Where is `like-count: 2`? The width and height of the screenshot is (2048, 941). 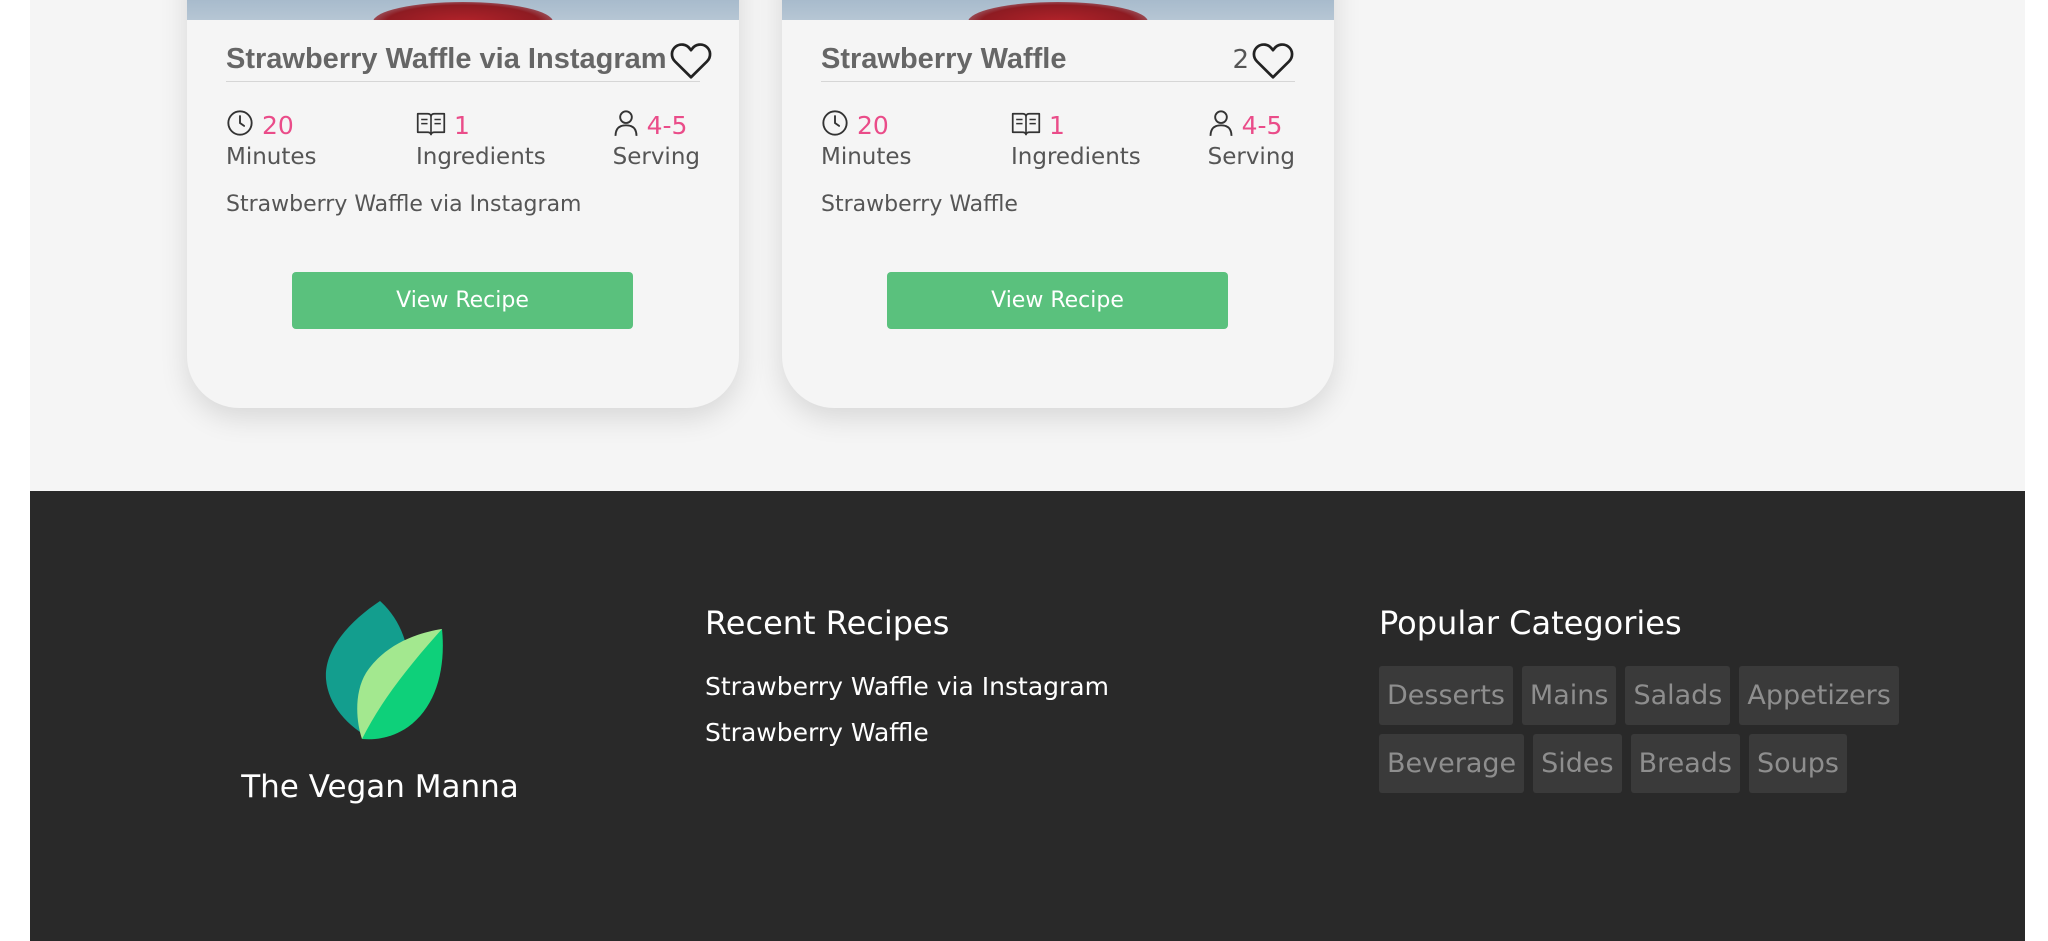
like-count: 2 is located at coordinates (1240, 59).